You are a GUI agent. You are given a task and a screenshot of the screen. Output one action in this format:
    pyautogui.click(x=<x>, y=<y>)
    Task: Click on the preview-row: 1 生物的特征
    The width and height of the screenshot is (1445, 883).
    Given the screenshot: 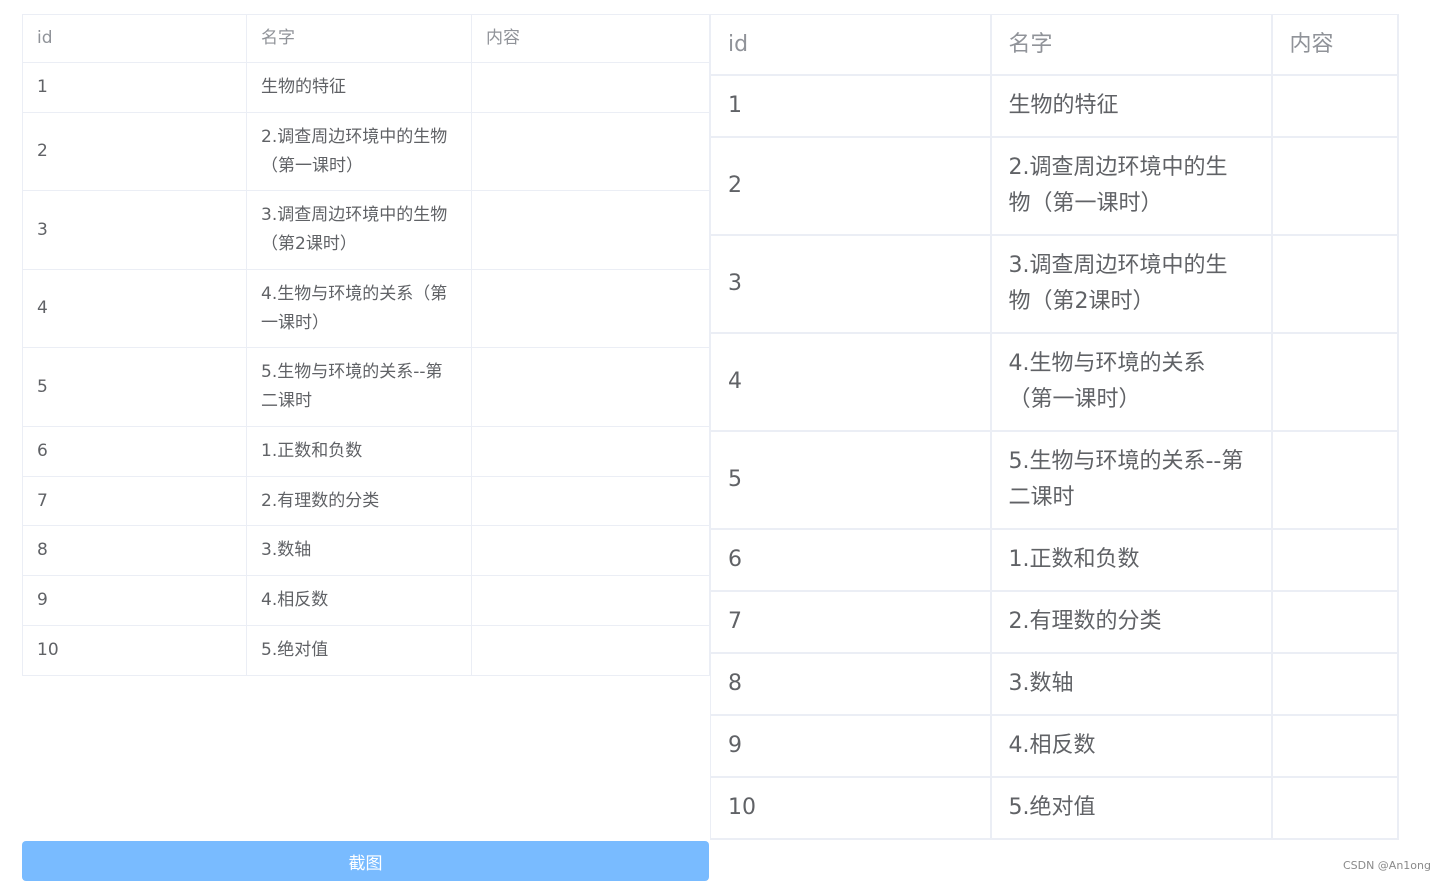 What is the action you would take?
    pyautogui.click(x=1054, y=106)
    